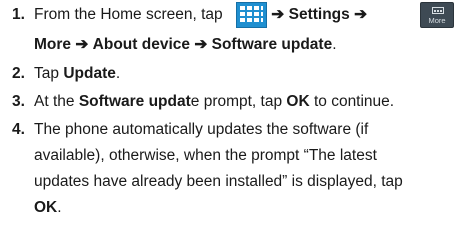  What do you see at coordinates (18, 129) in the screenshot?
I see `step-number: 4.` at bounding box center [18, 129].